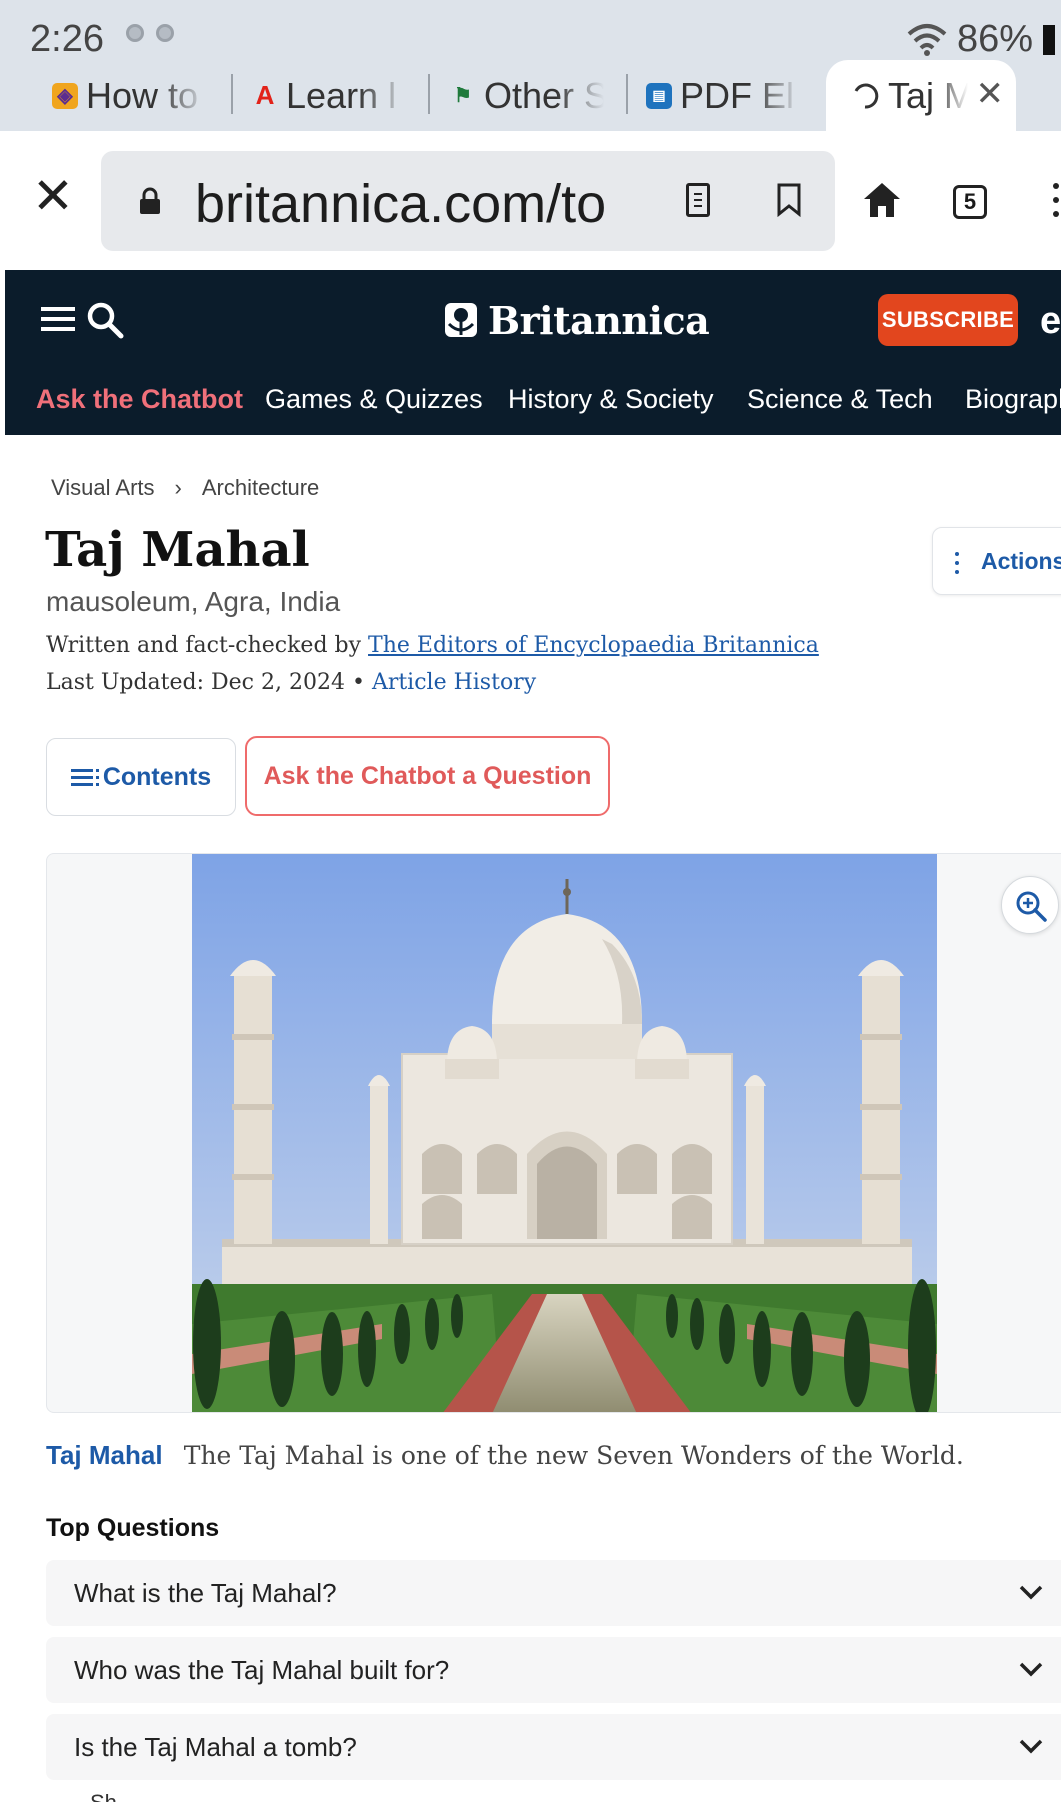 The image size is (1061, 1802). Describe the element at coordinates (53, 196) in the screenshot. I see `close-icon: ✕` at that location.